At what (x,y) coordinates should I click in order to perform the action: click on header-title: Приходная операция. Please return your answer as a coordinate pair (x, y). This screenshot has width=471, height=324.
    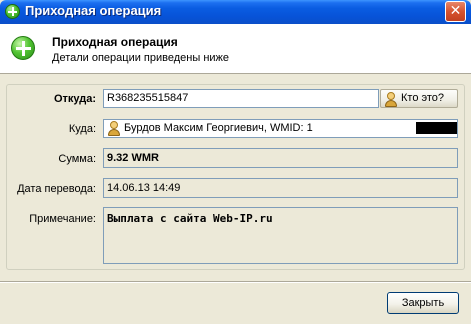
    Looking at the image, I should click on (115, 42).